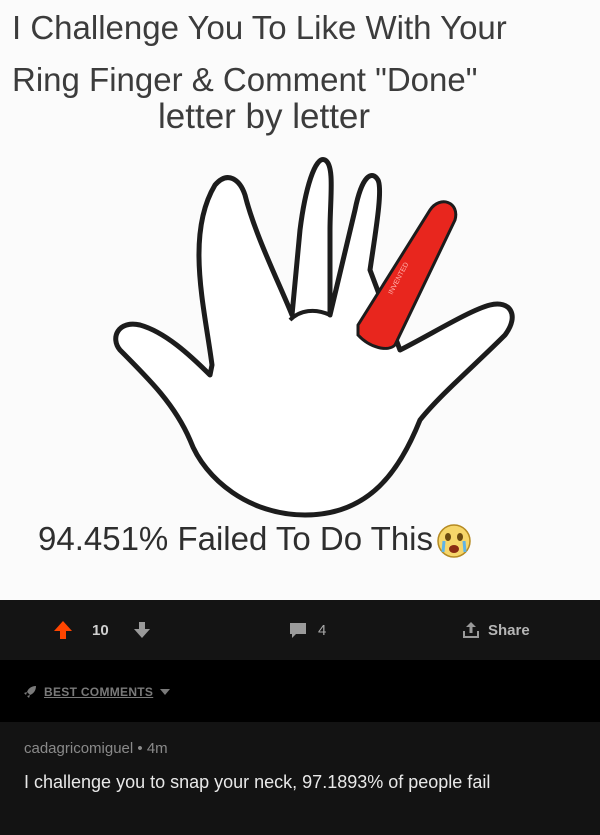  What do you see at coordinates (236, 538) in the screenshot?
I see `fail-rate-text: 94.451% Failed To Do This` at bounding box center [236, 538].